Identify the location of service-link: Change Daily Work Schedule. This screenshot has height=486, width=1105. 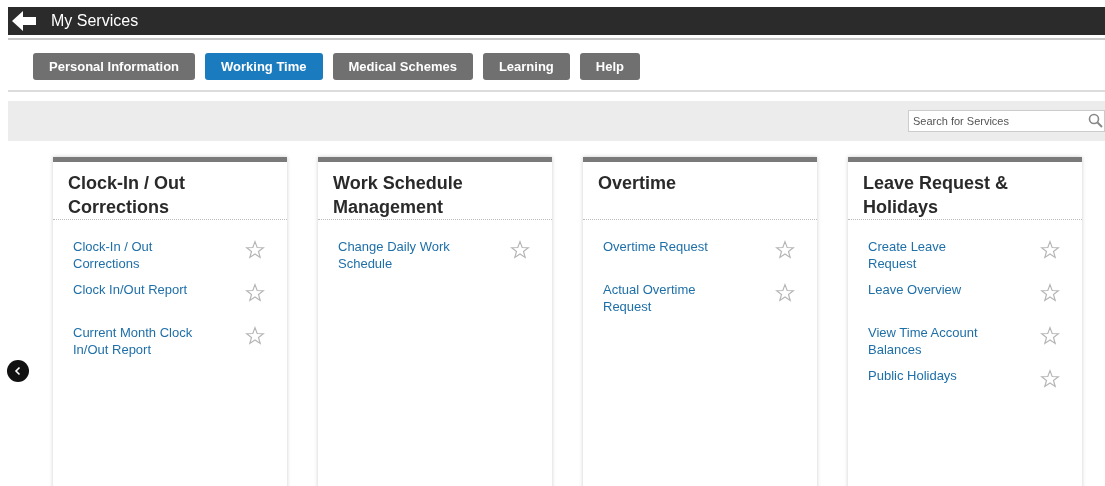
(402, 255).